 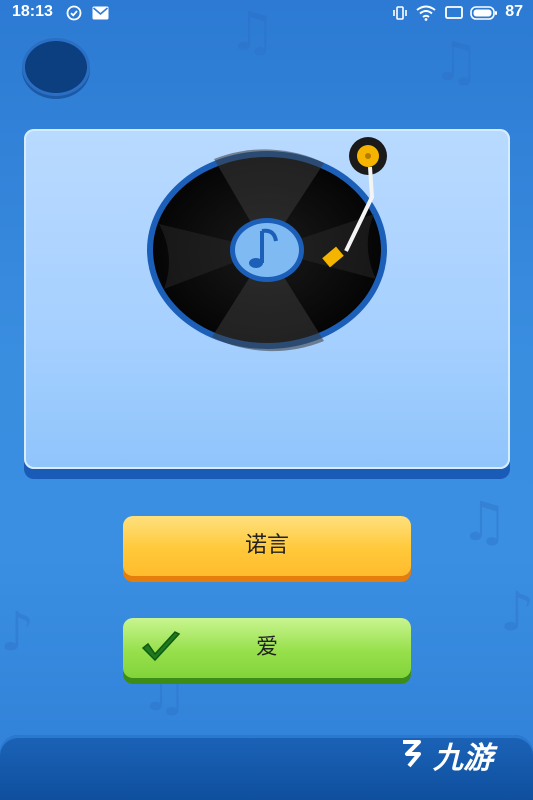 What do you see at coordinates (266, 13) in the screenshot?
I see `status-bar: 18:13 87` at bounding box center [266, 13].